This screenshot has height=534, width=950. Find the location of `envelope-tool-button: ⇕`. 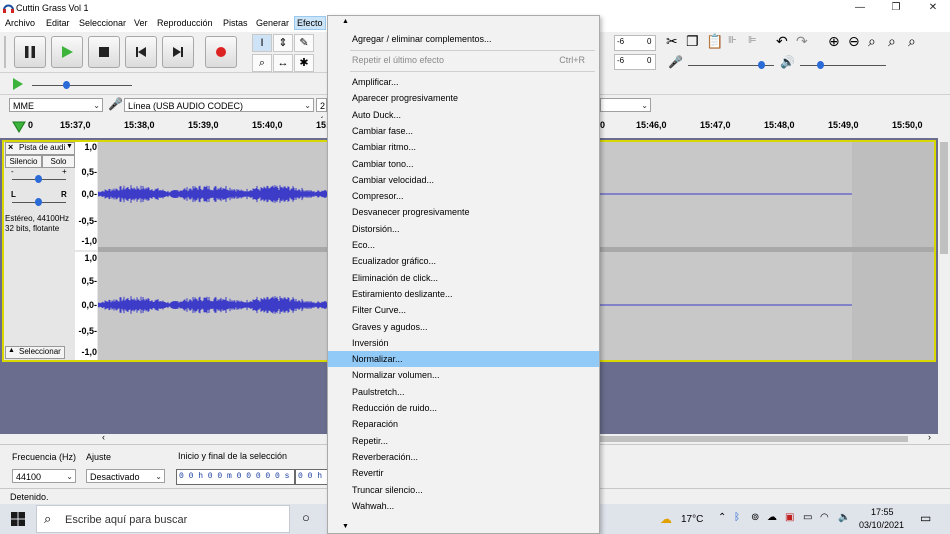

envelope-tool-button: ⇕ is located at coordinates (283, 43).